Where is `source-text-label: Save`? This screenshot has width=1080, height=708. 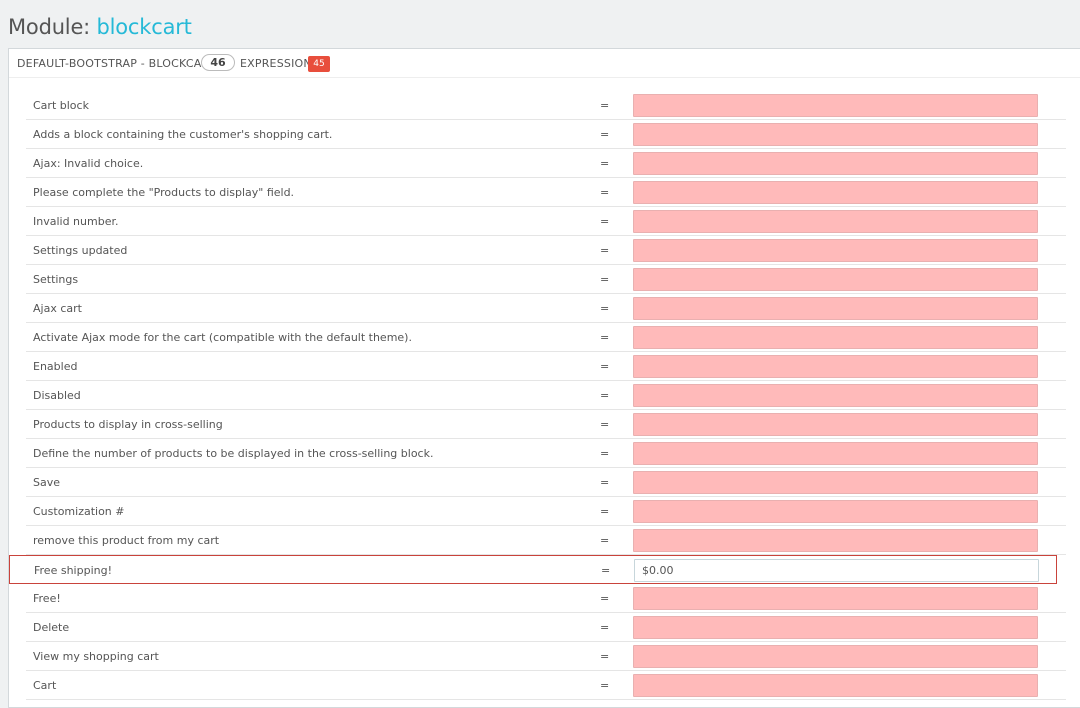
source-text-label: Save is located at coordinates (47, 482).